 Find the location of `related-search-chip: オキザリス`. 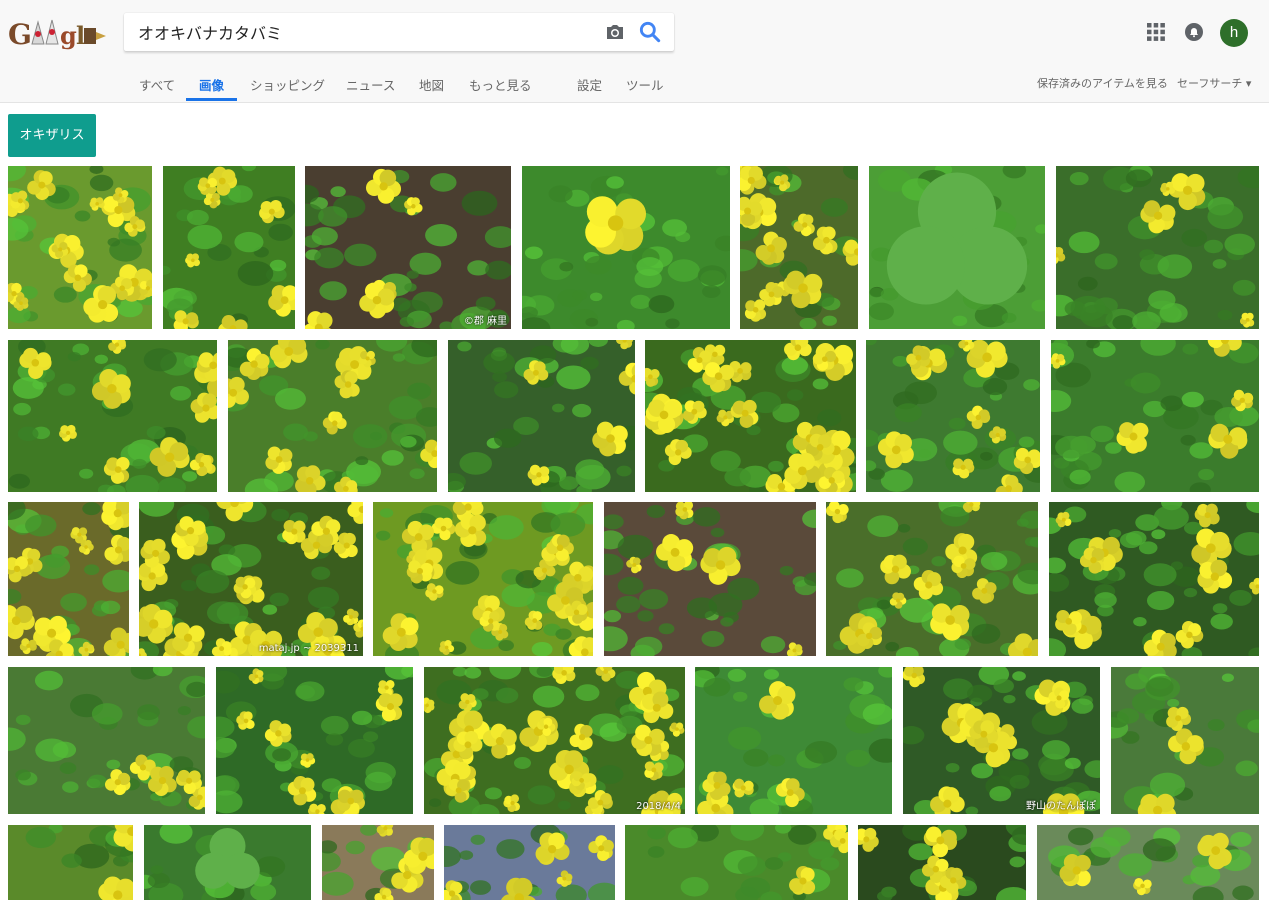

related-search-chip: オキザリス is located at coordinates (52, 135).